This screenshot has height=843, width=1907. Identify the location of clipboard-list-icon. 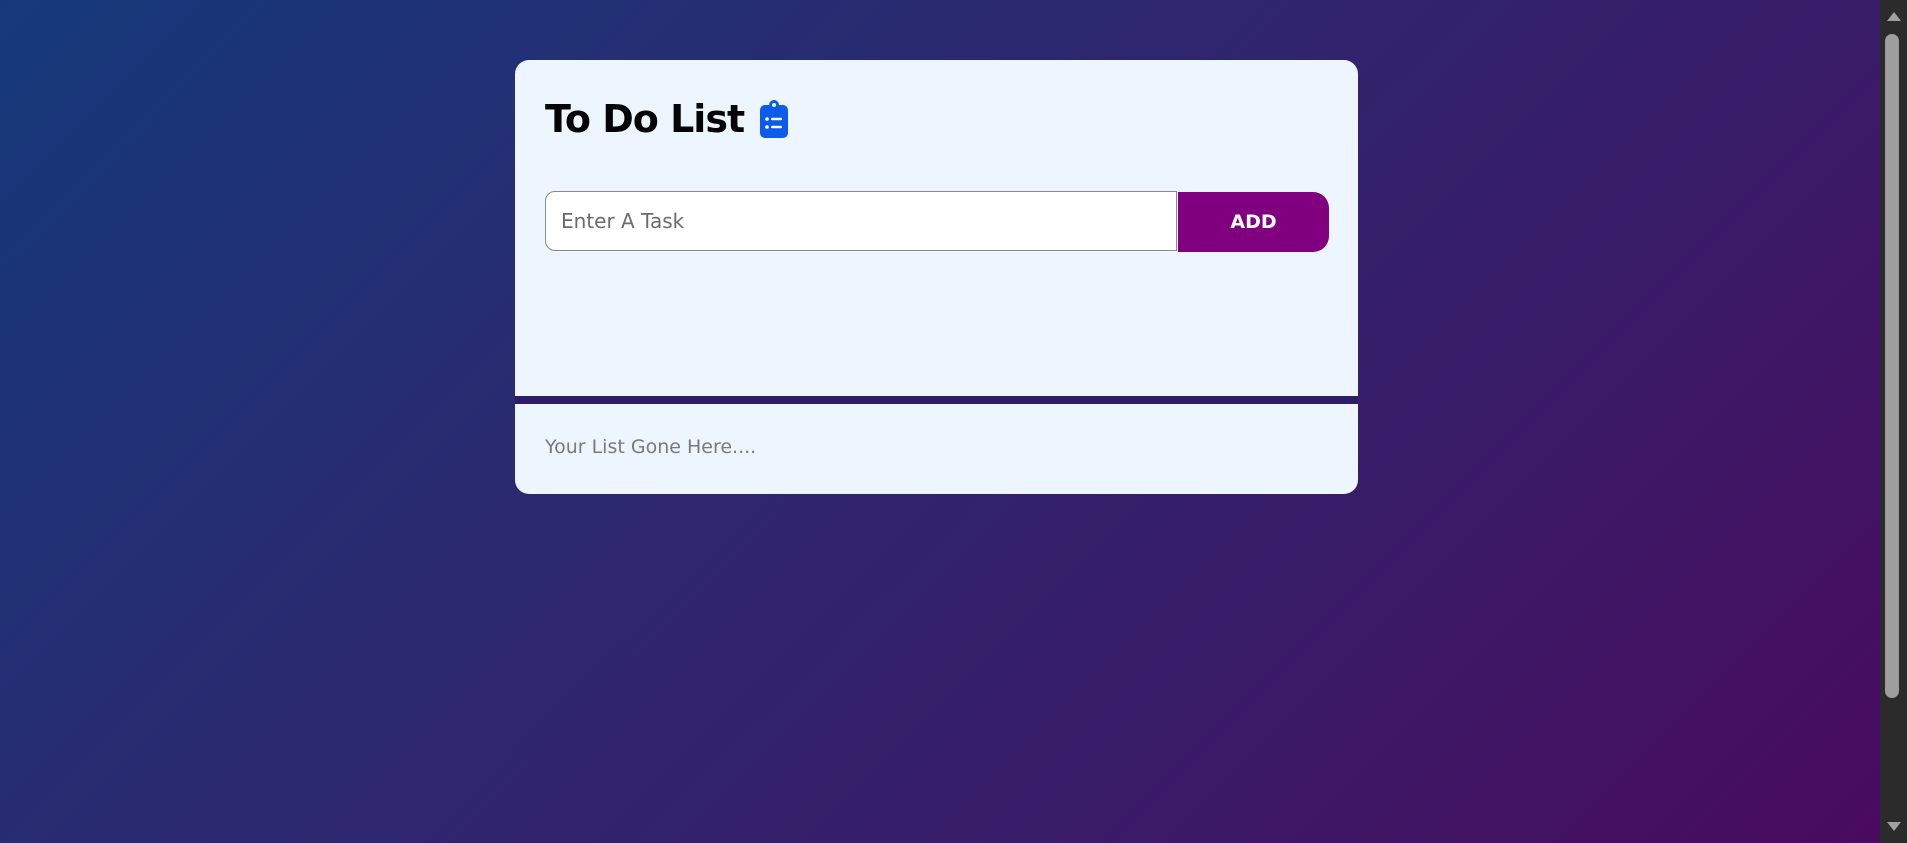
(774, 119).